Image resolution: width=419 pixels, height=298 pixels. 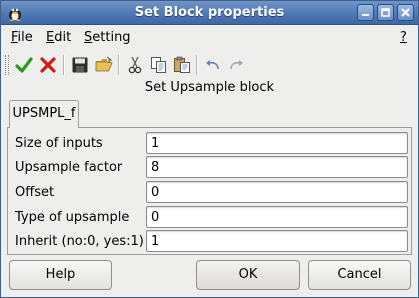 I want to click on menu-file: File, so click(x=22, y=37).